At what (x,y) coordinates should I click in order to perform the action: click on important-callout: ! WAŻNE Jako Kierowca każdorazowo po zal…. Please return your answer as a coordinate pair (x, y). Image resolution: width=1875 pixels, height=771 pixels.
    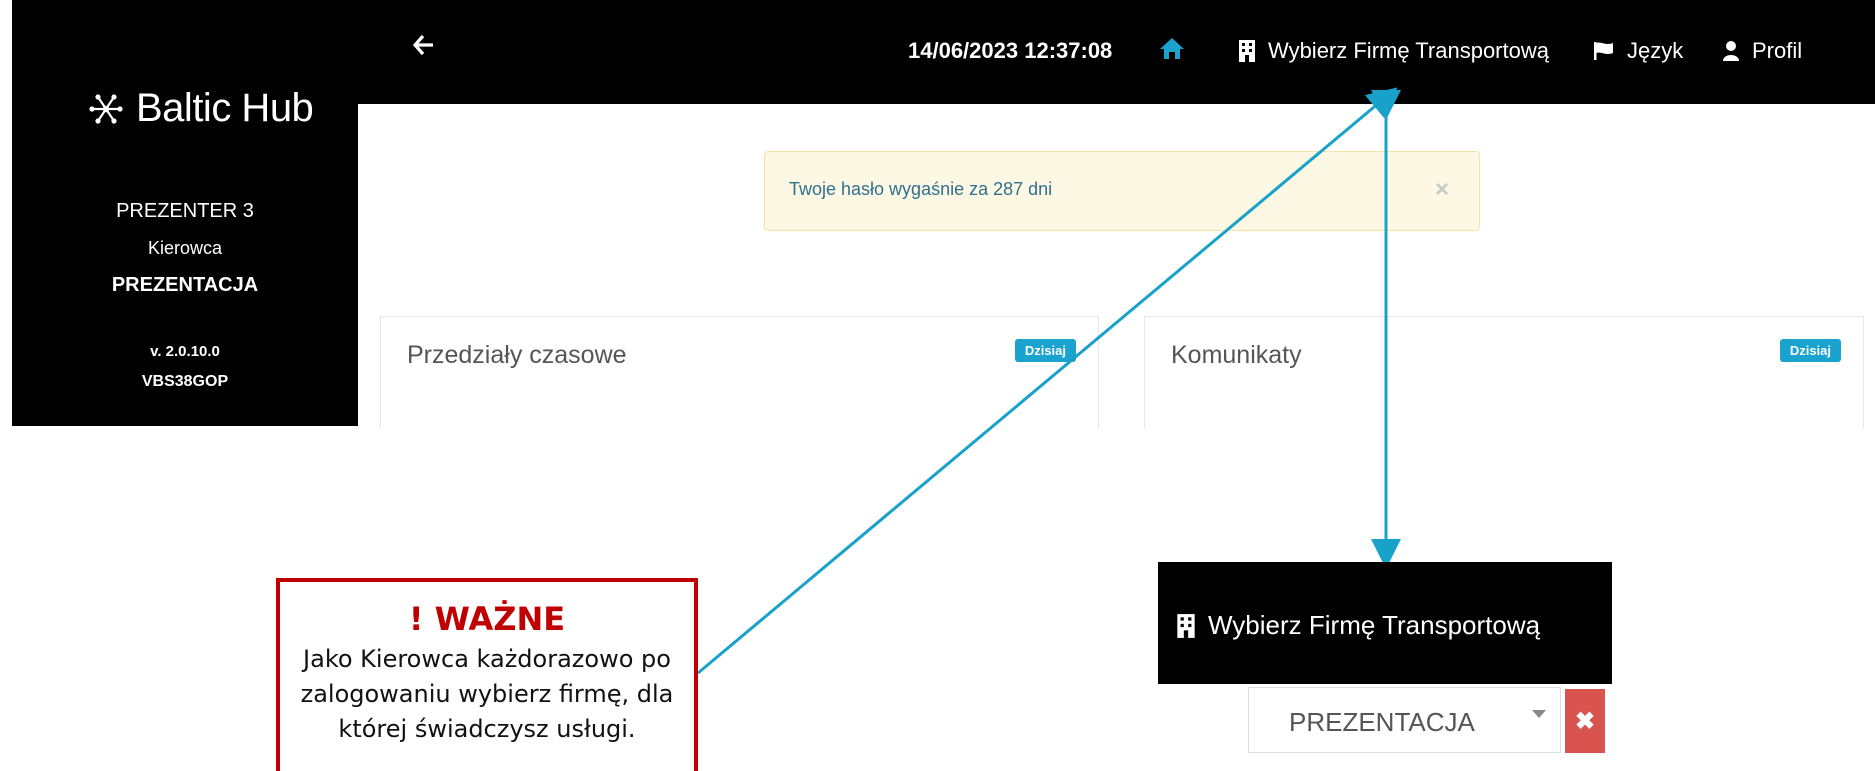
    Looking at the image, I should click on (487, 674).